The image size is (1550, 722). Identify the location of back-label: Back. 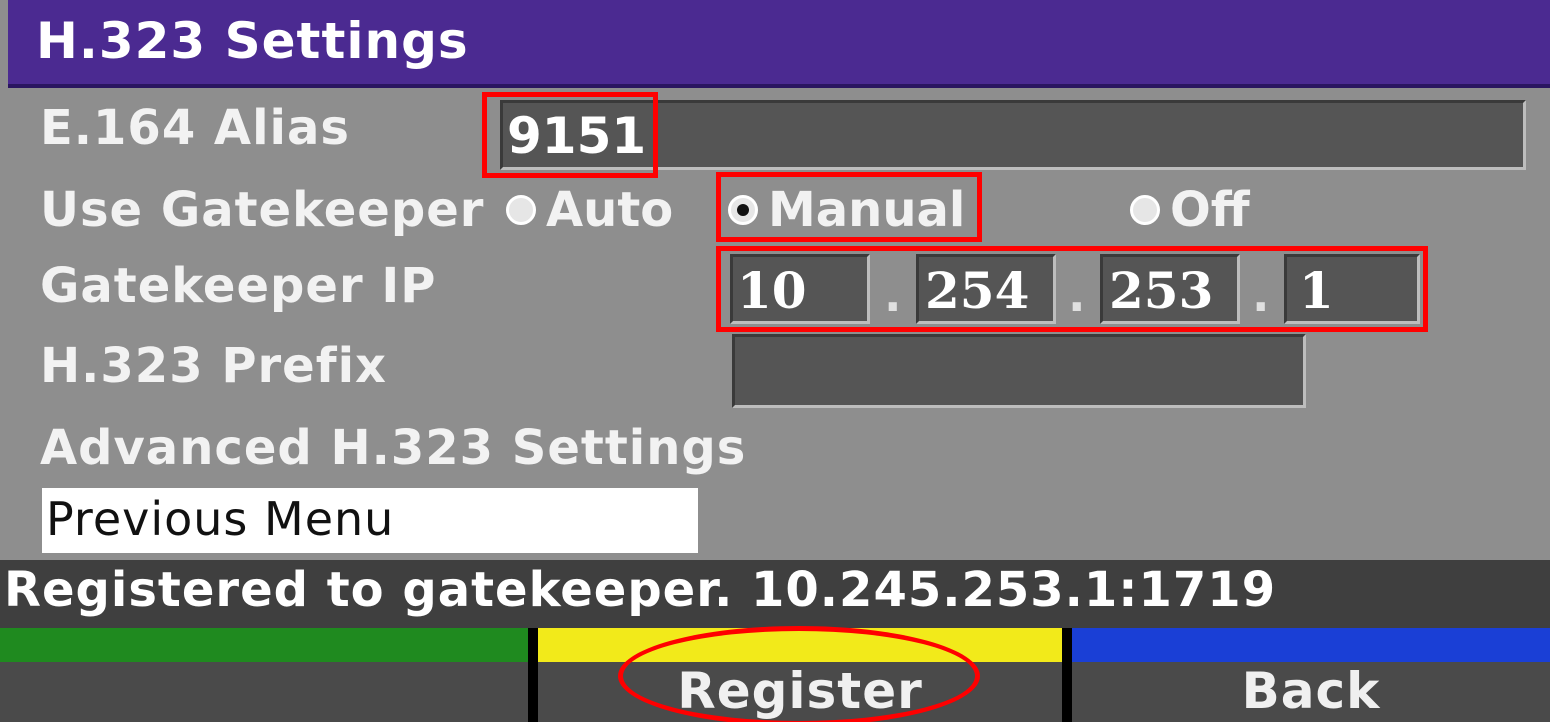
(1311, 691).